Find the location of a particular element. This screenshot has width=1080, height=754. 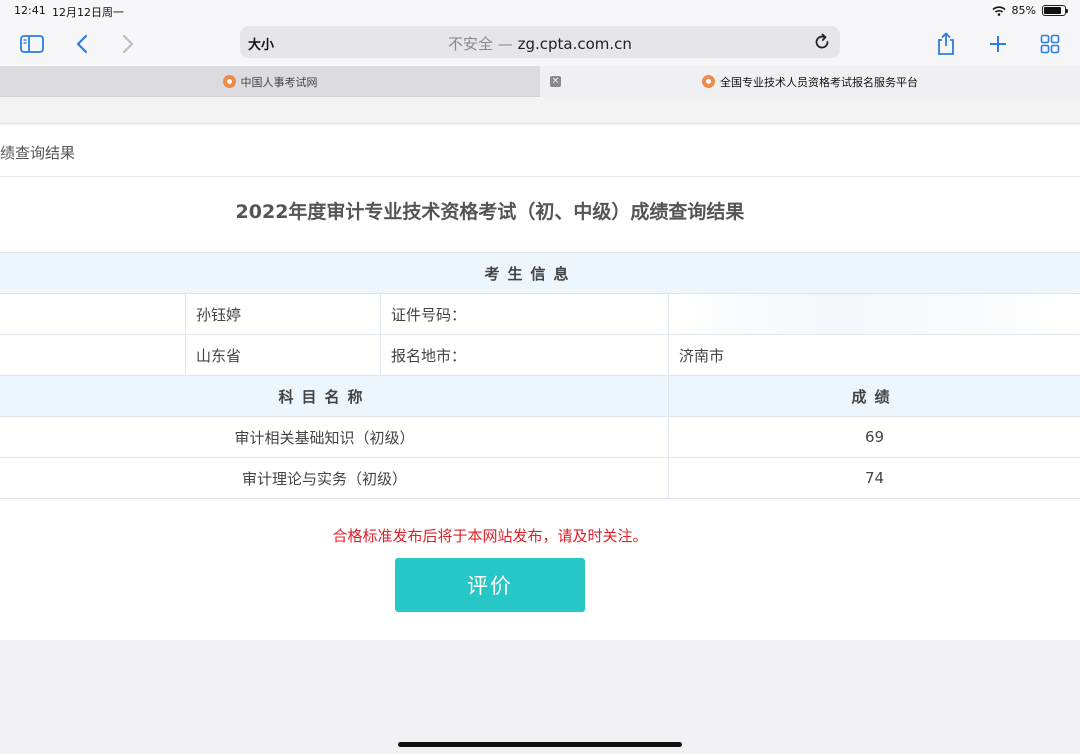

tab-bar: 中国人事考试网 × 全国专业技术人员资格考试报名服务平台 is located at coordinates (540, 81).